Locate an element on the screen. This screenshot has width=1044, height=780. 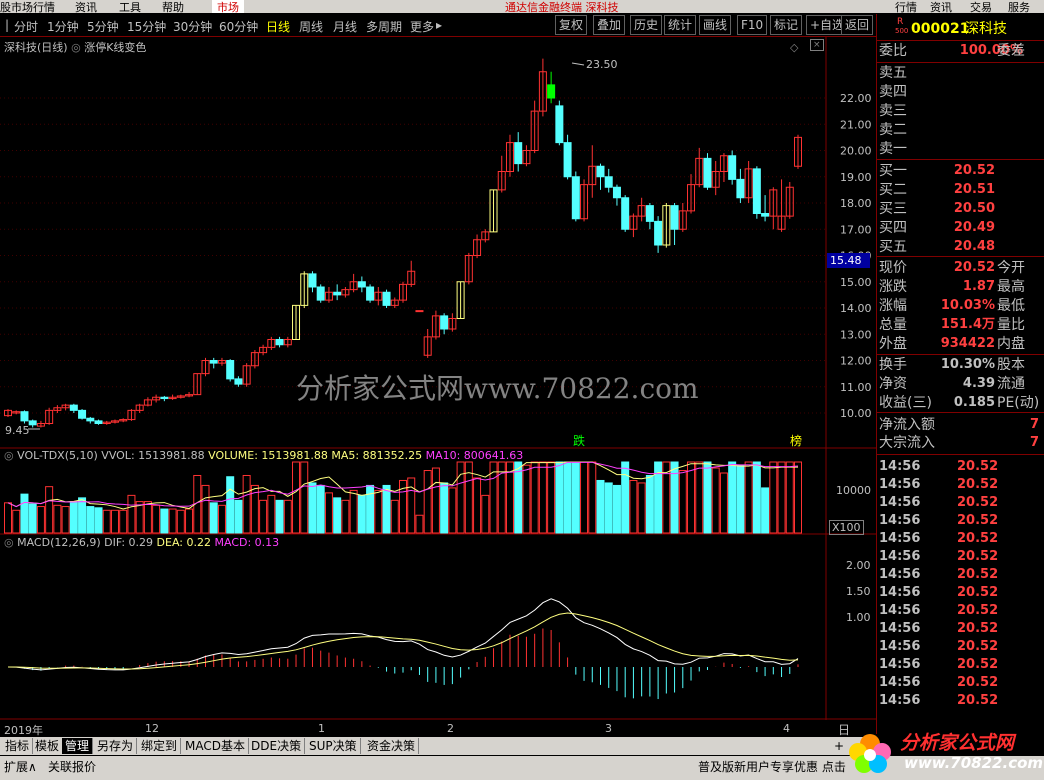
tab-save-as: 另存为 is located at coordinates (116, 746).